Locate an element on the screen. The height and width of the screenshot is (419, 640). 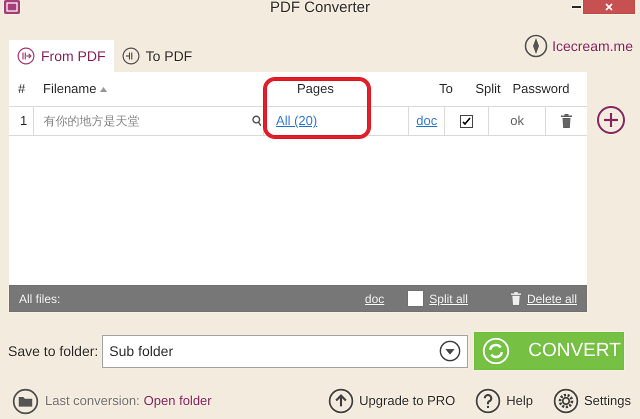
column-header: # is located at coordinates (21, 89).